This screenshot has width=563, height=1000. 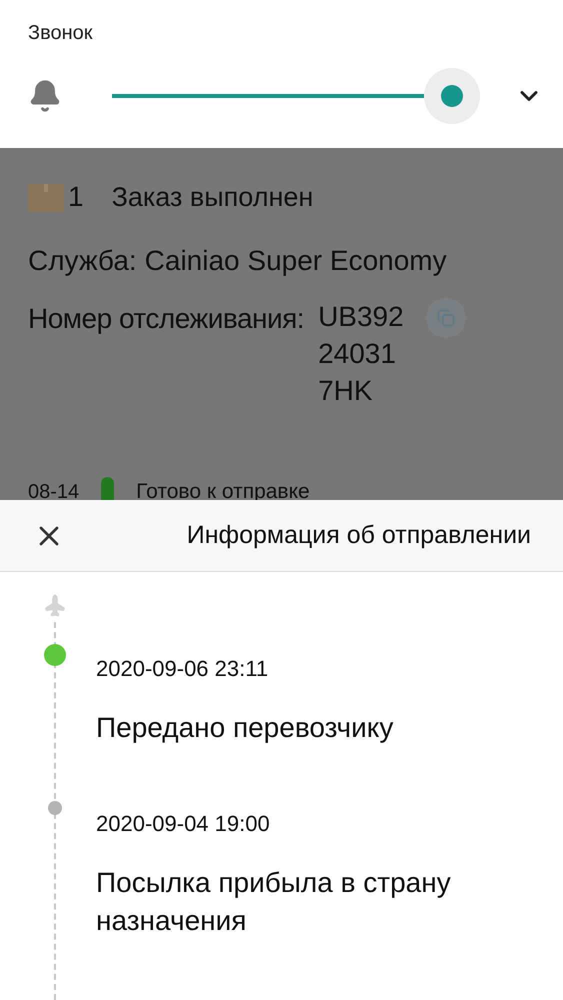 I want to click on event-description: Передано перевозчику, so click(x=245, y=728).